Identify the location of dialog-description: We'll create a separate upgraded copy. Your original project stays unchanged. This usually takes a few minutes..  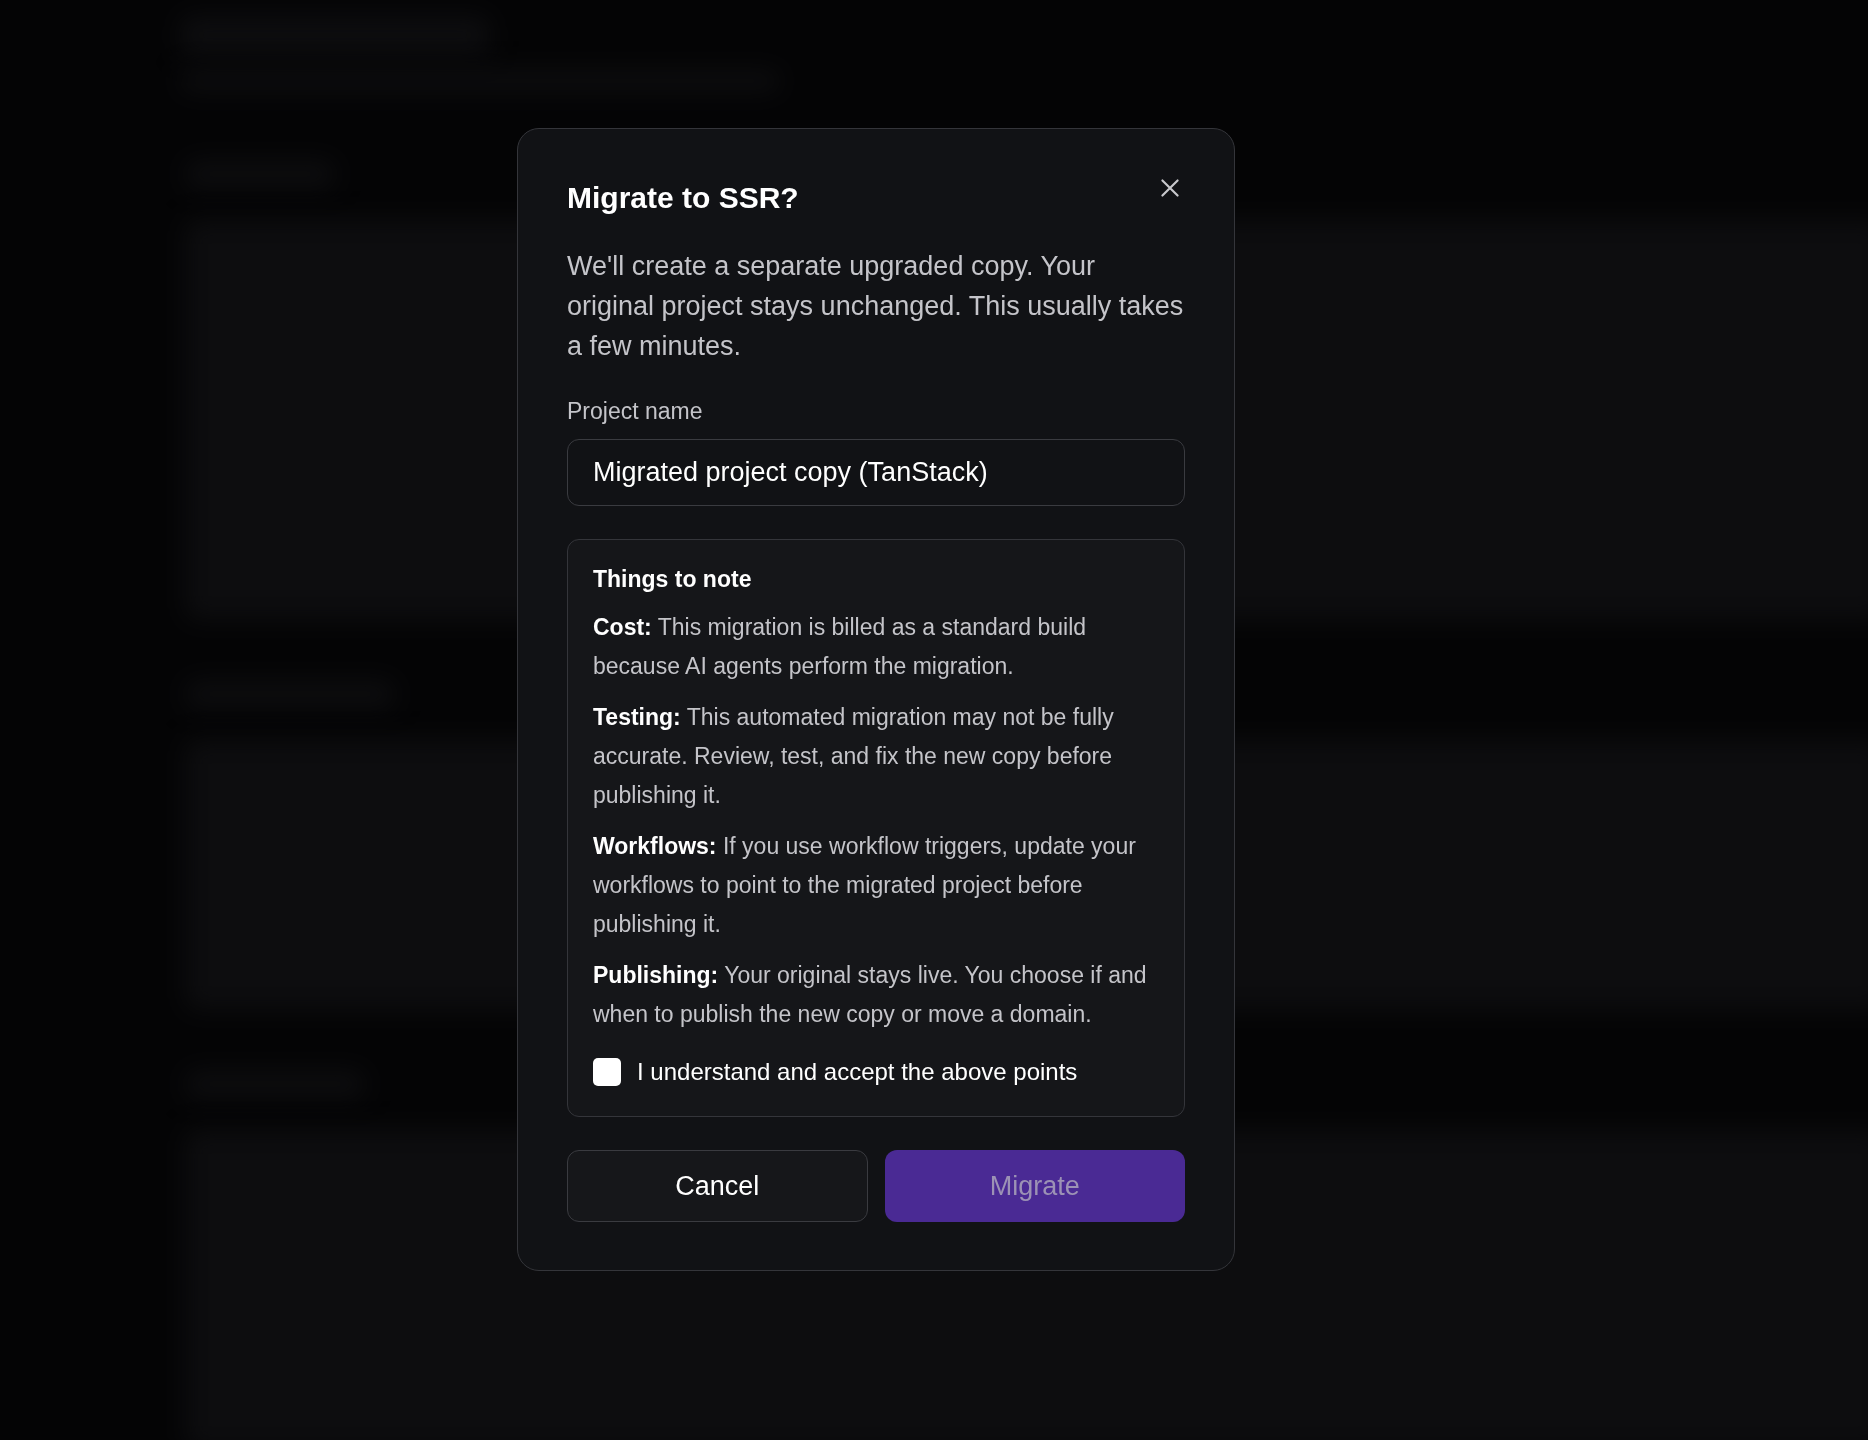
(876, 306).